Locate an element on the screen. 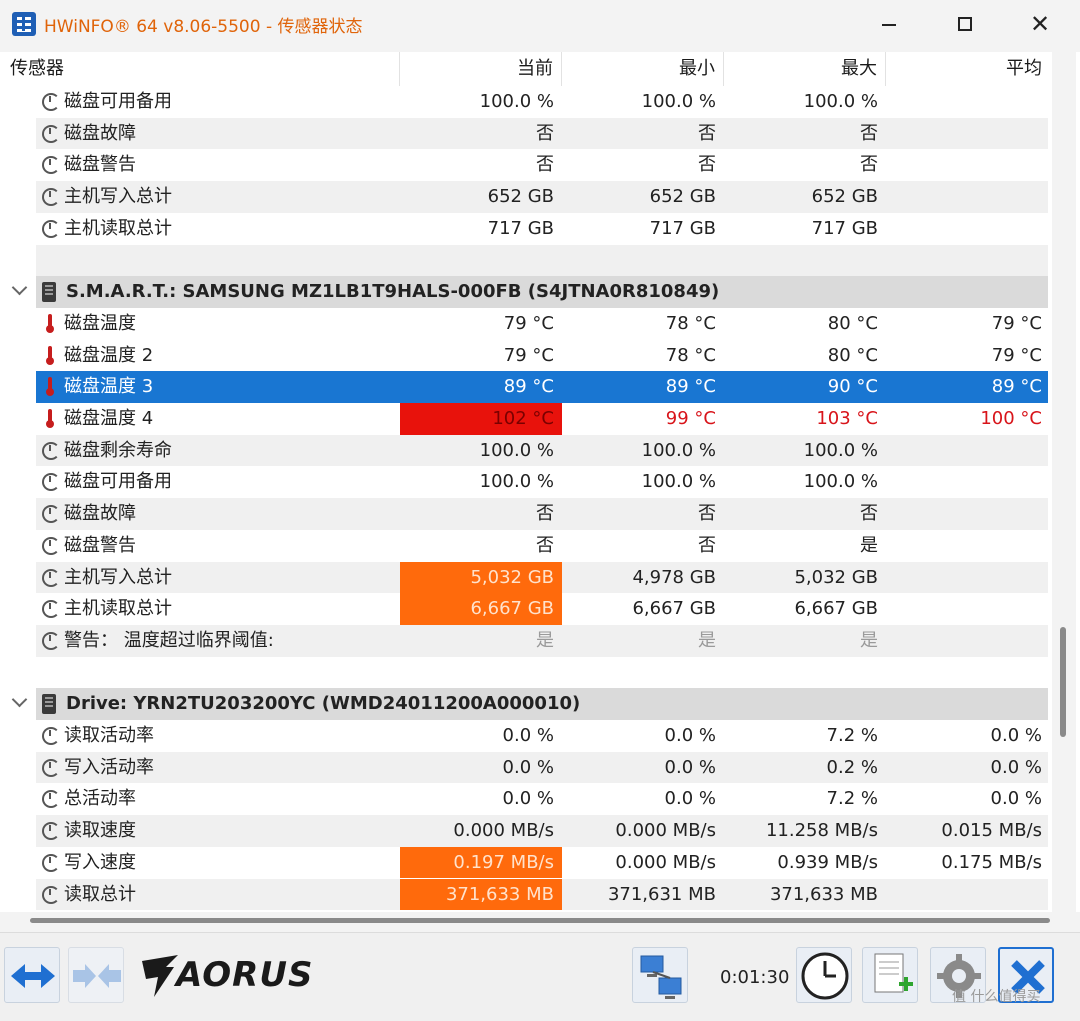  value-current: 79 °C is located at coordinates (528, 323).